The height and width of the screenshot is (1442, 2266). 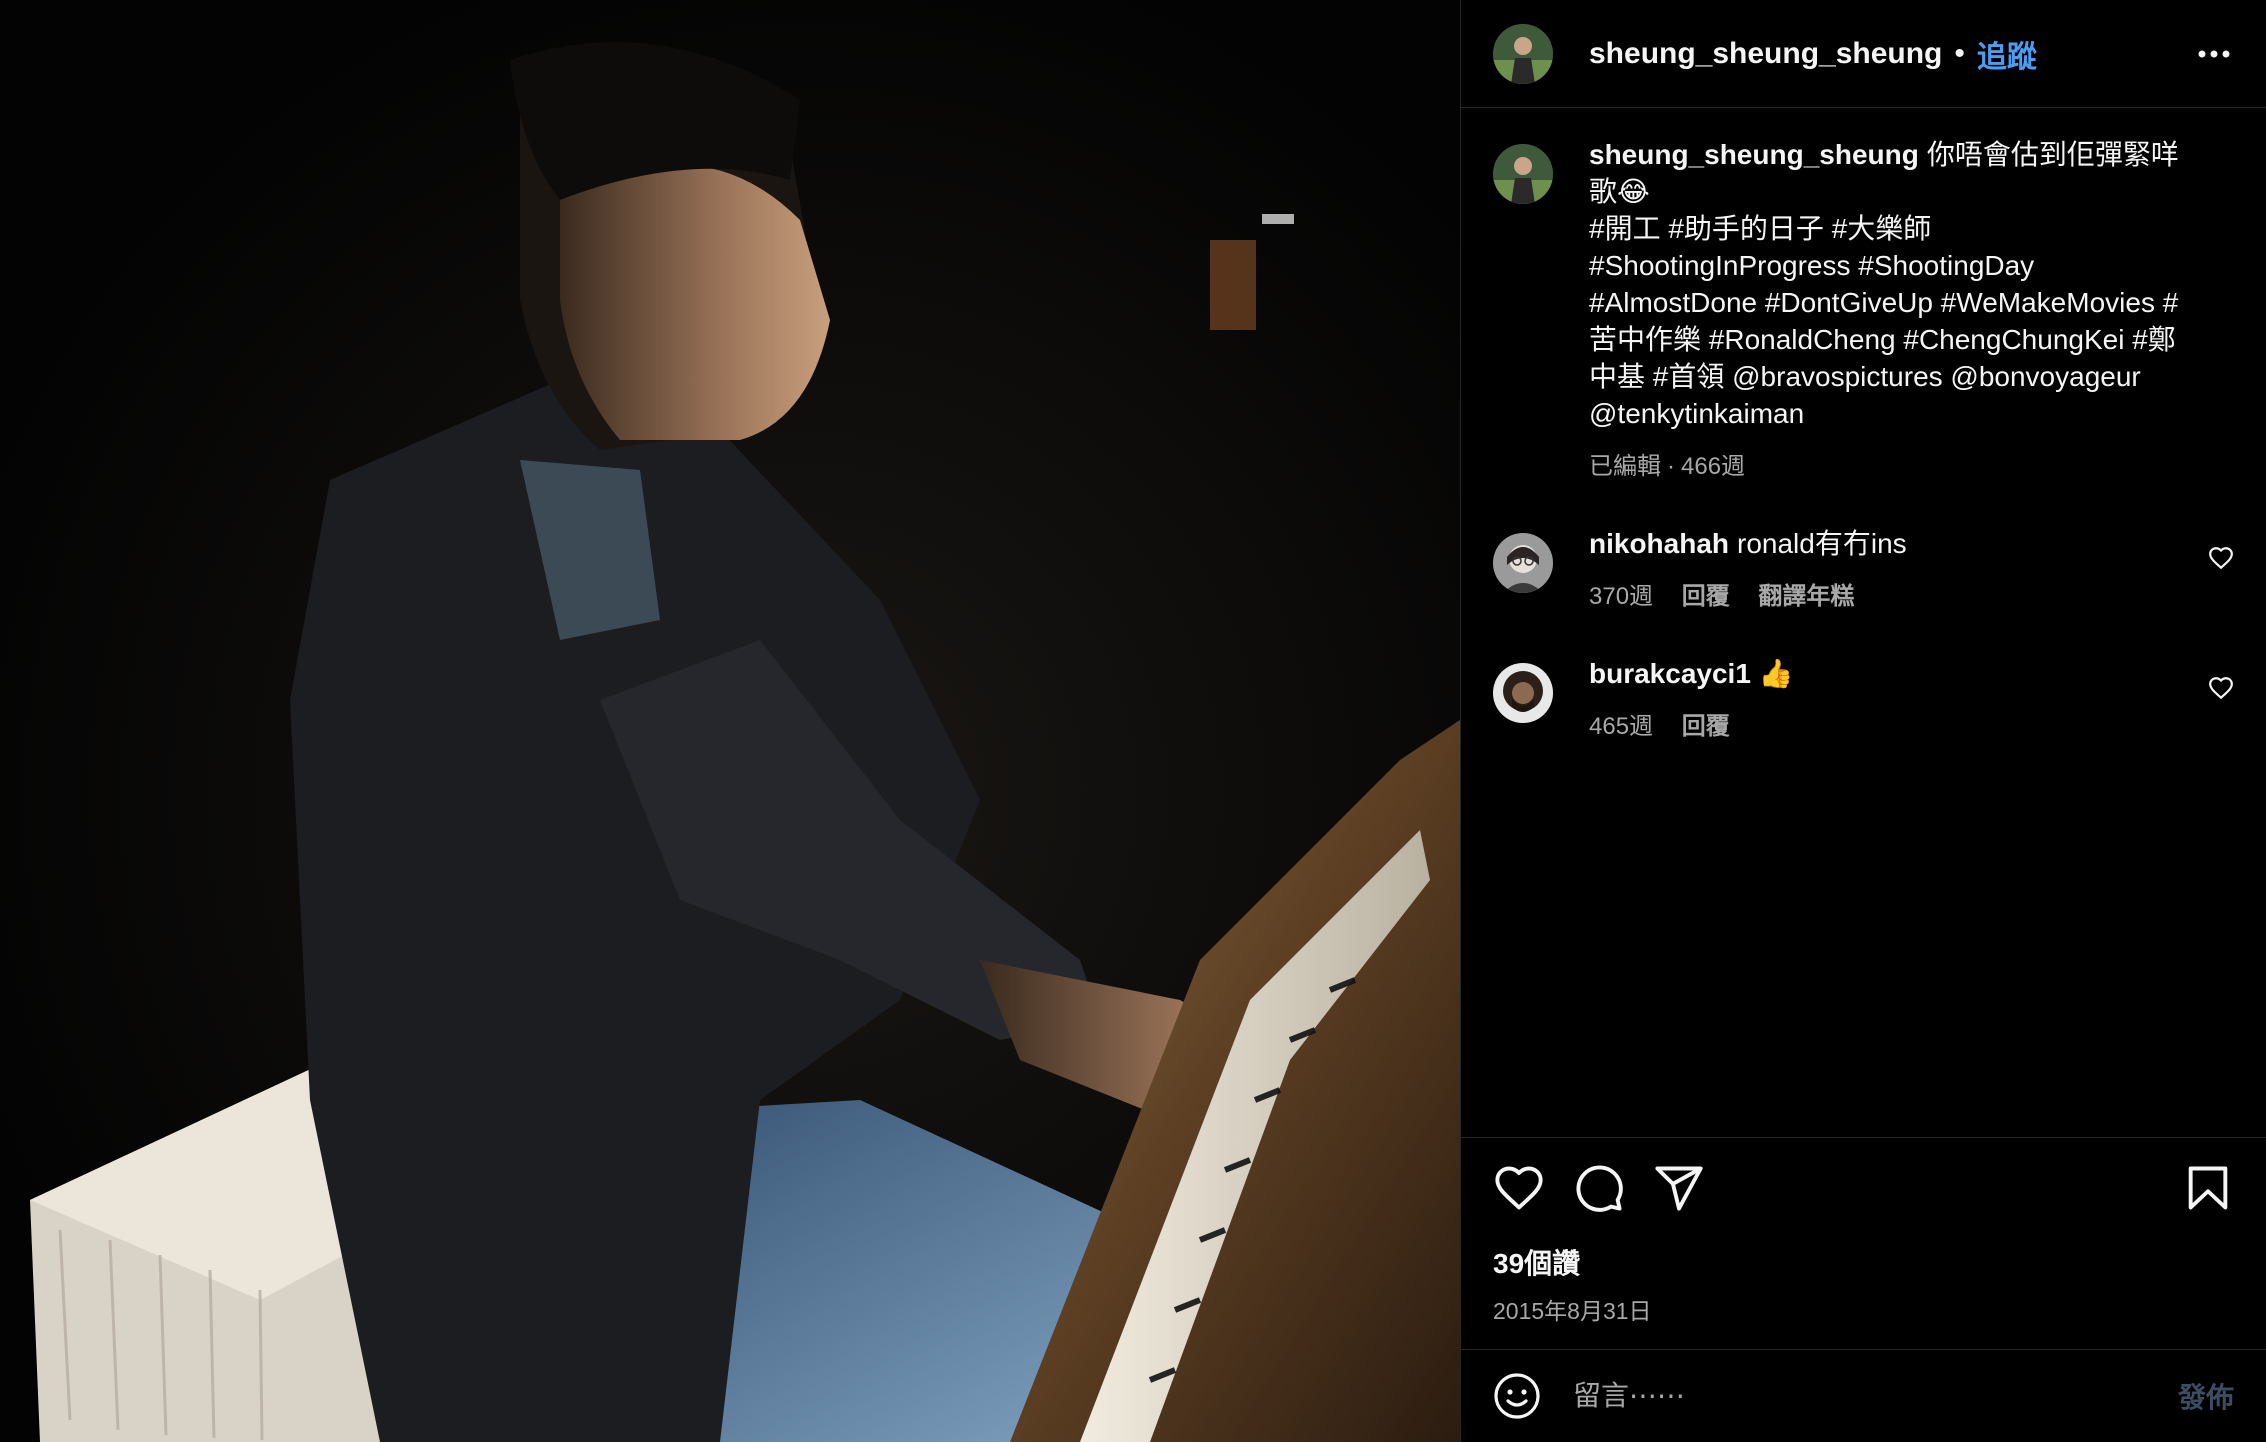 I want to click on paper-plane-icon, so click(x=1679, y=1188).